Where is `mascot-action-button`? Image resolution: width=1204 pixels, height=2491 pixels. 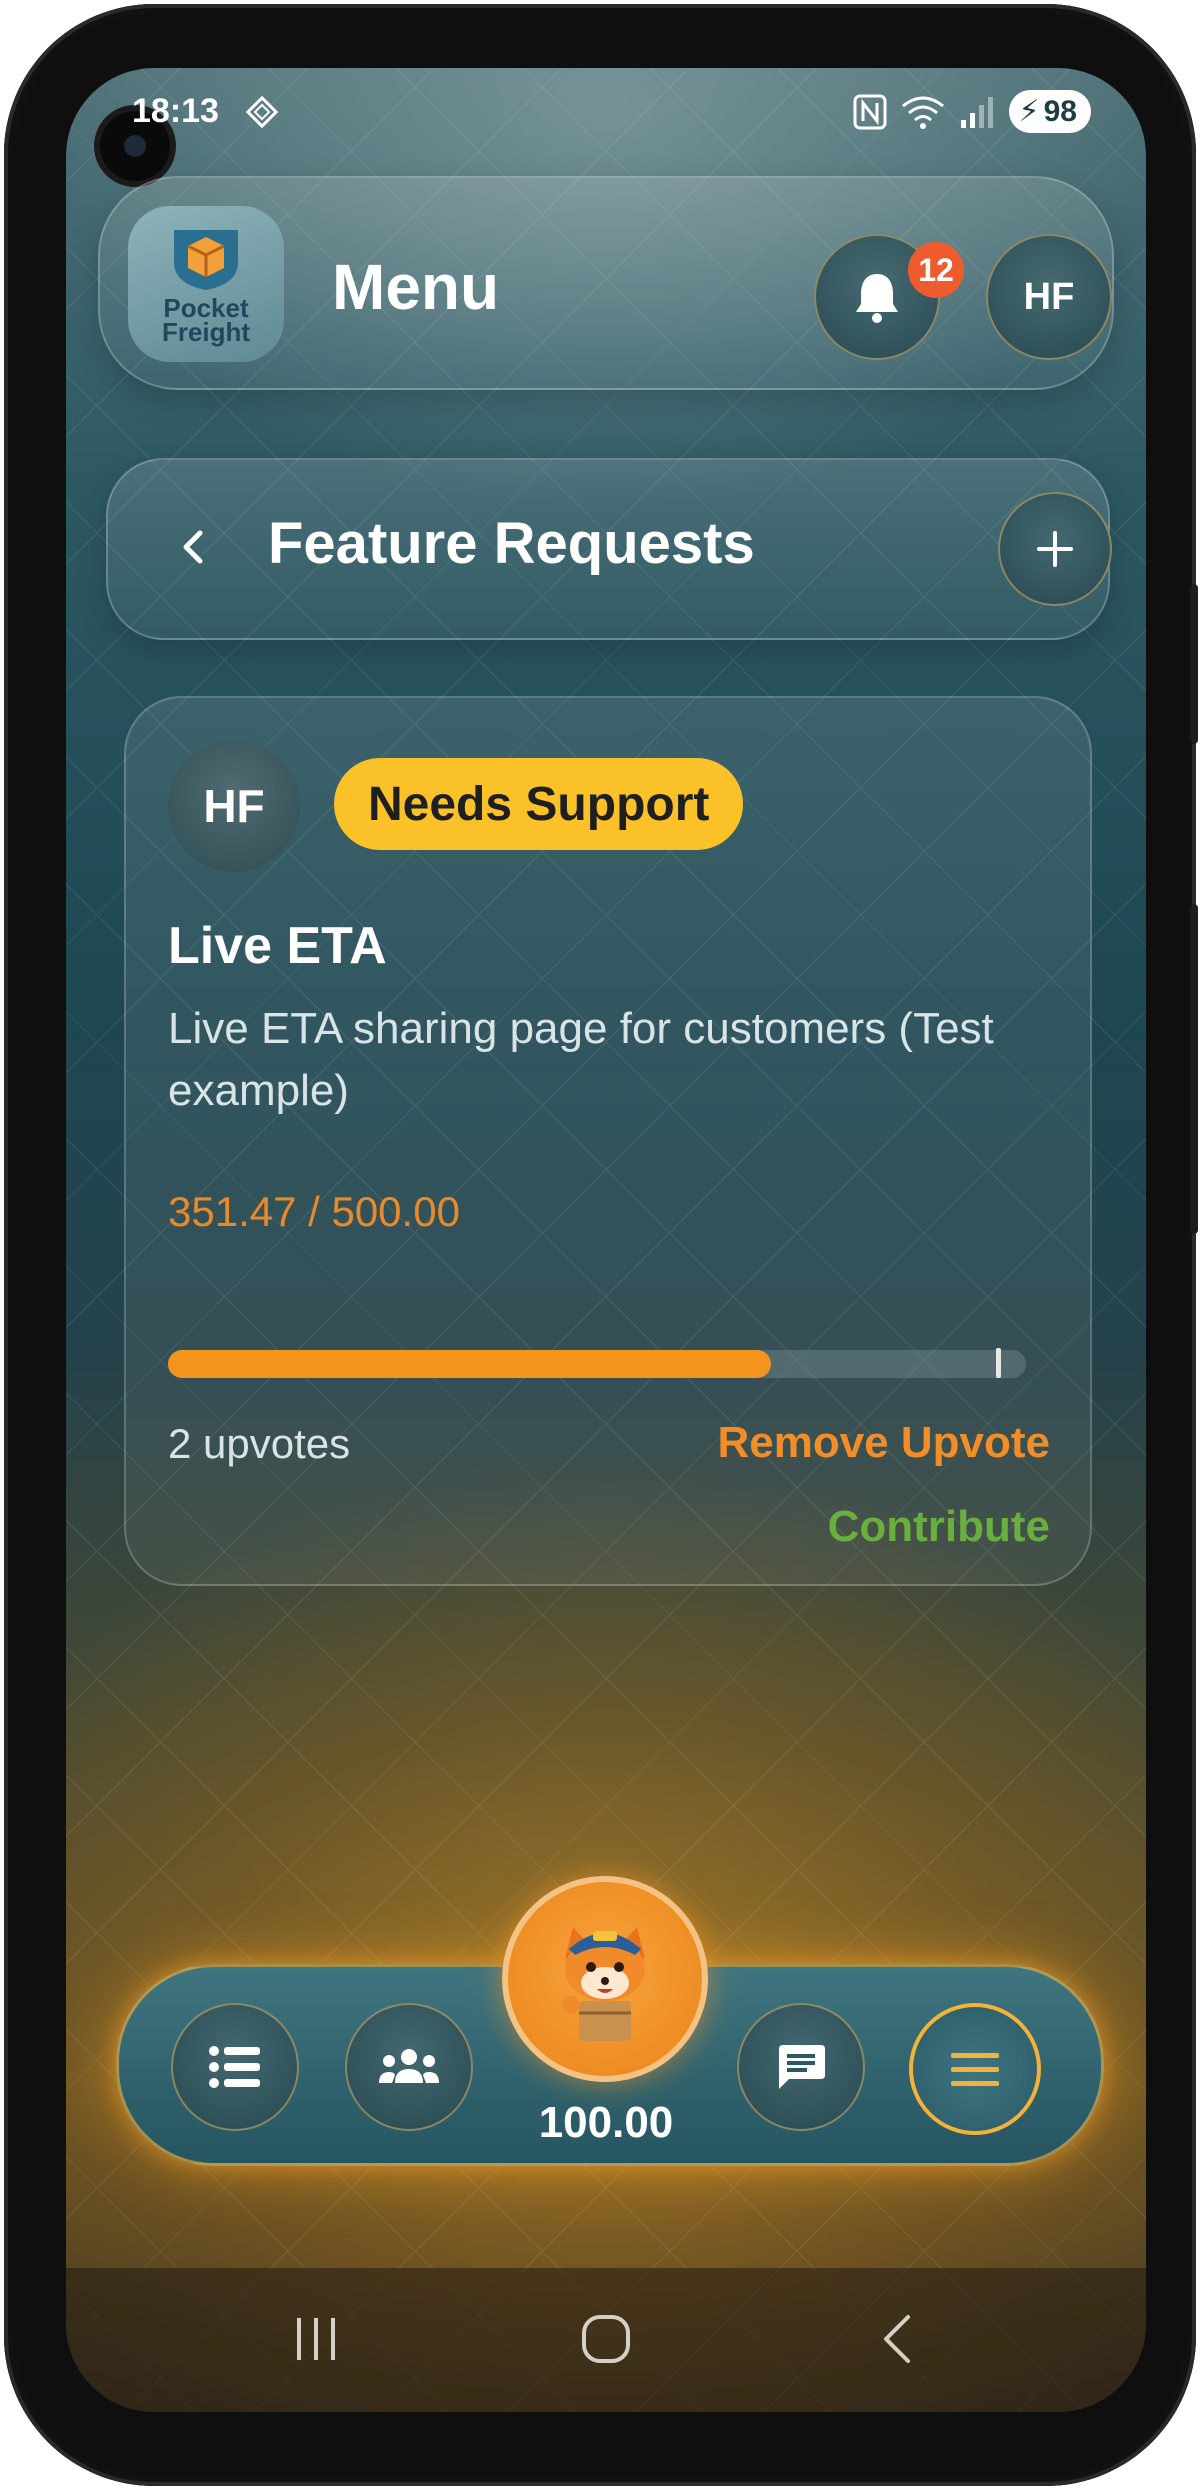
mascot-action-button is located at coordinates (605, 1979).